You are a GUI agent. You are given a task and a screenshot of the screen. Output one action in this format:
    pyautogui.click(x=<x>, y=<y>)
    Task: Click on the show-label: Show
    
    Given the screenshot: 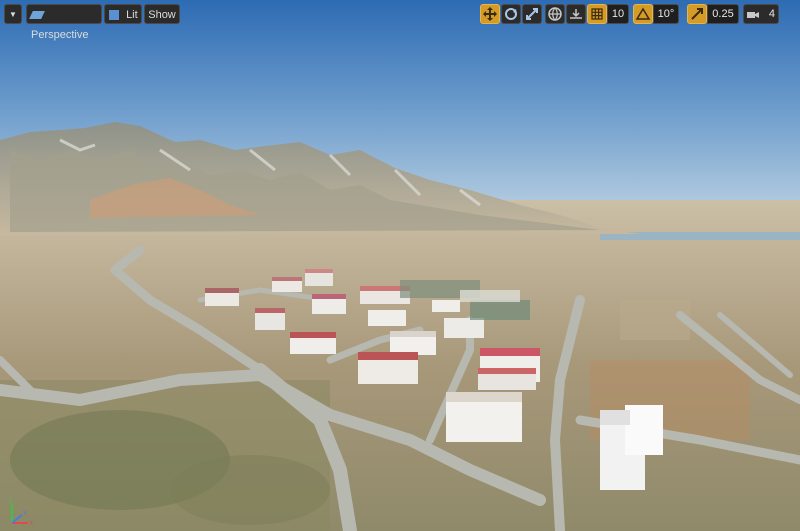 What is the action you would take?
    pyautogui.click(x=162, y=15)
    